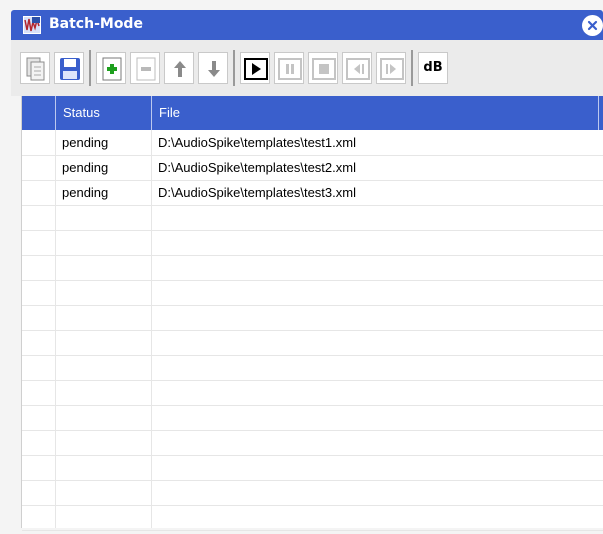 The image size is (603, 534). I want to click on arrow-up-icon, so click(180, 69).